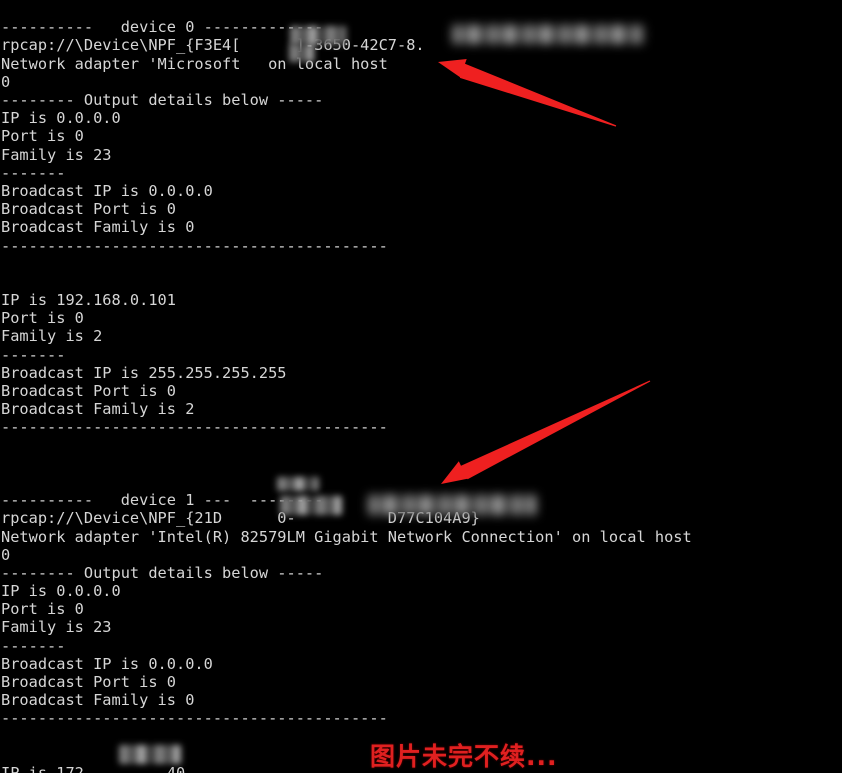 The height and width of the screenshot is (773, 842). What do you see at coordinates (144, 372) in the screenshot?
I see `console-line: Broadcast IP is 255.255.255.255` at bounding box center [144, 372].